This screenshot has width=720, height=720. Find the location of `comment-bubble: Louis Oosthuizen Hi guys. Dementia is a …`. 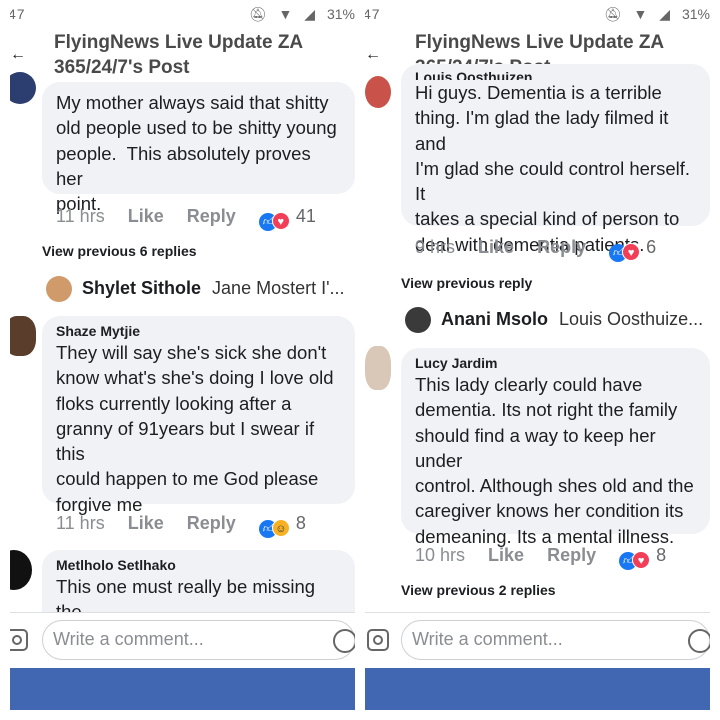

comment-bubble: Louis Oosthuizen Hi guys. Dementia is a … is located at coordinates (555, 159).